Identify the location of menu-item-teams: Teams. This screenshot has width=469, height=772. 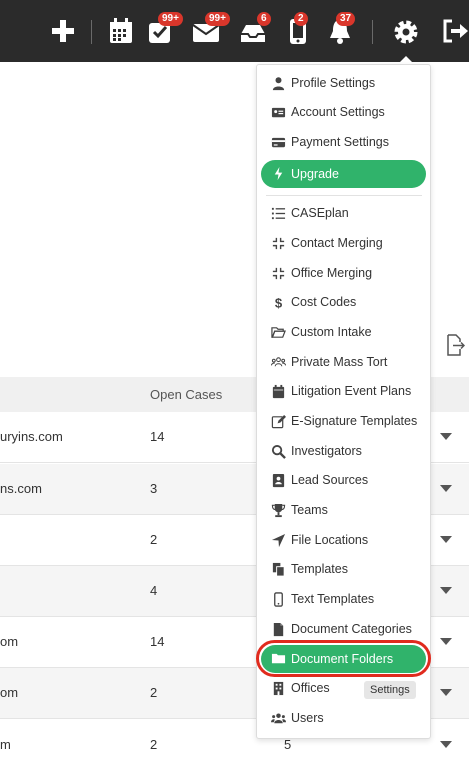
(343, 510).